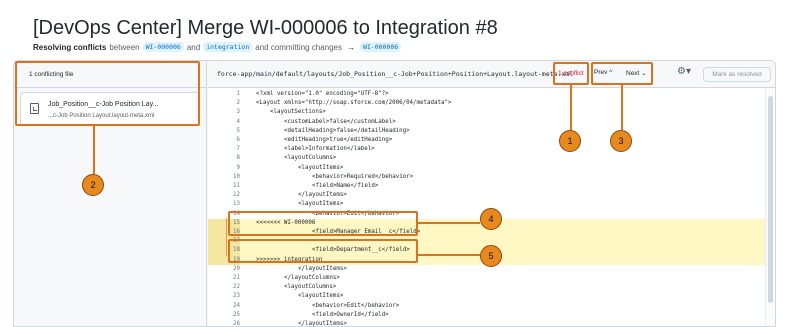  What do you see at coordinates (486, 287) in the screenshot?
I see `code-line: 22 <layoutColumns>` at bounding box center [486, 287].